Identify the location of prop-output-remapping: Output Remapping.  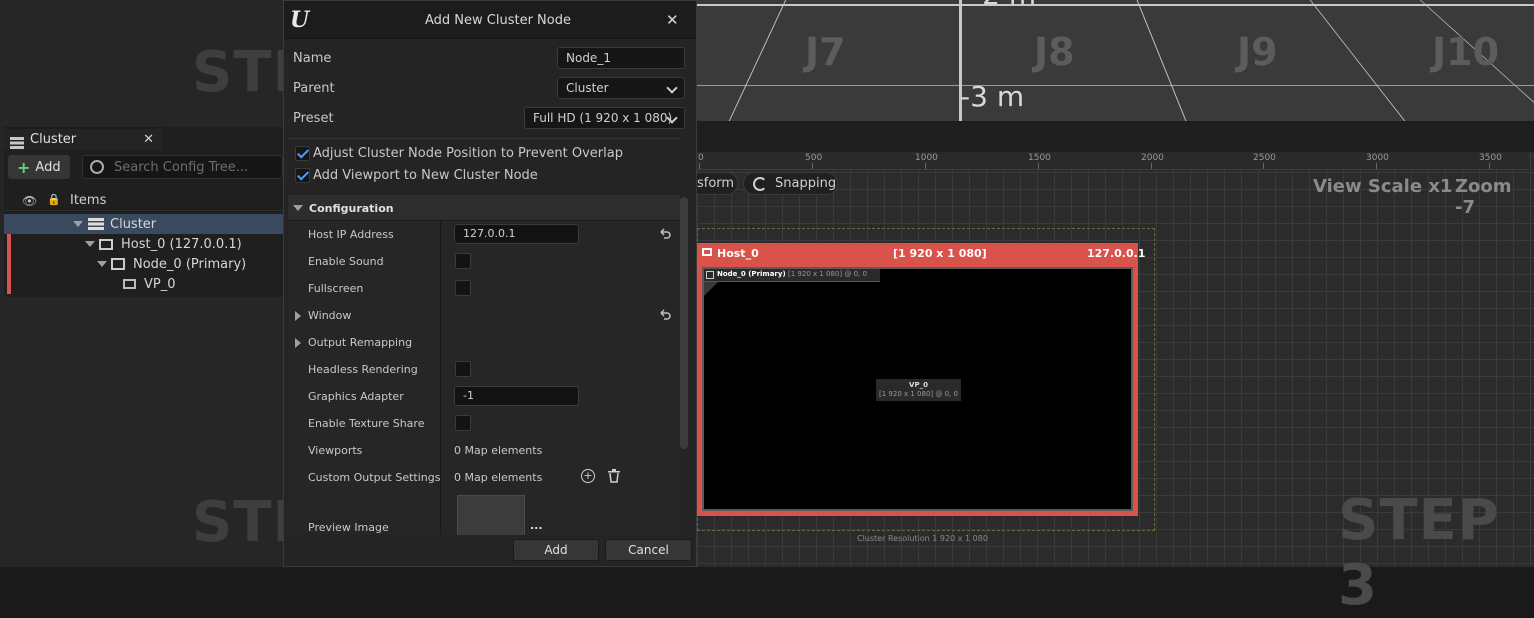
(484, 343).